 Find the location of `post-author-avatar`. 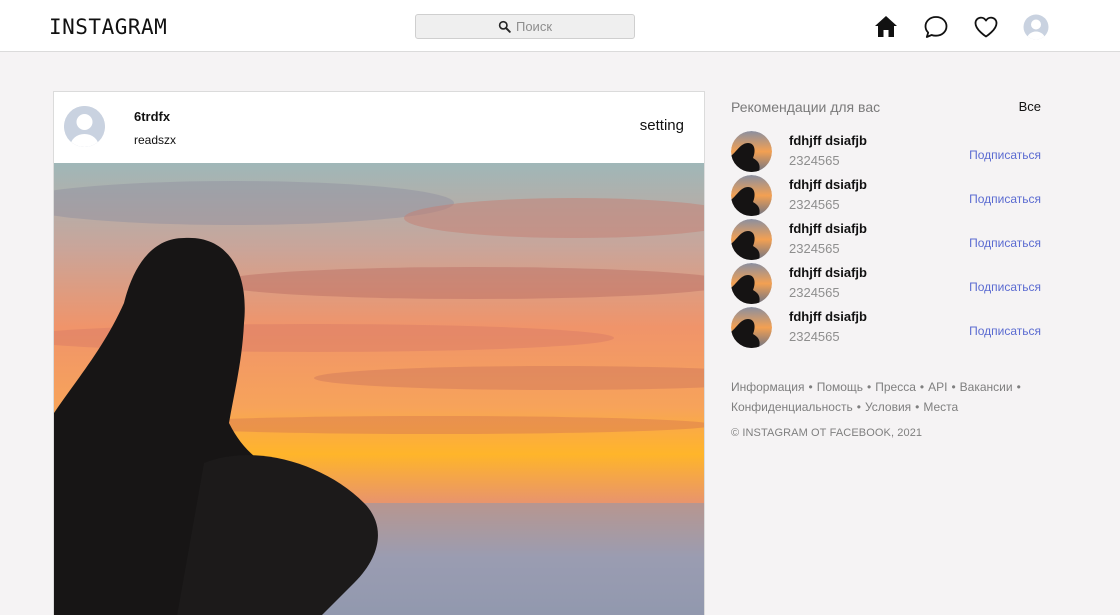

post-author-avatar is located at coordinates (84, 126).